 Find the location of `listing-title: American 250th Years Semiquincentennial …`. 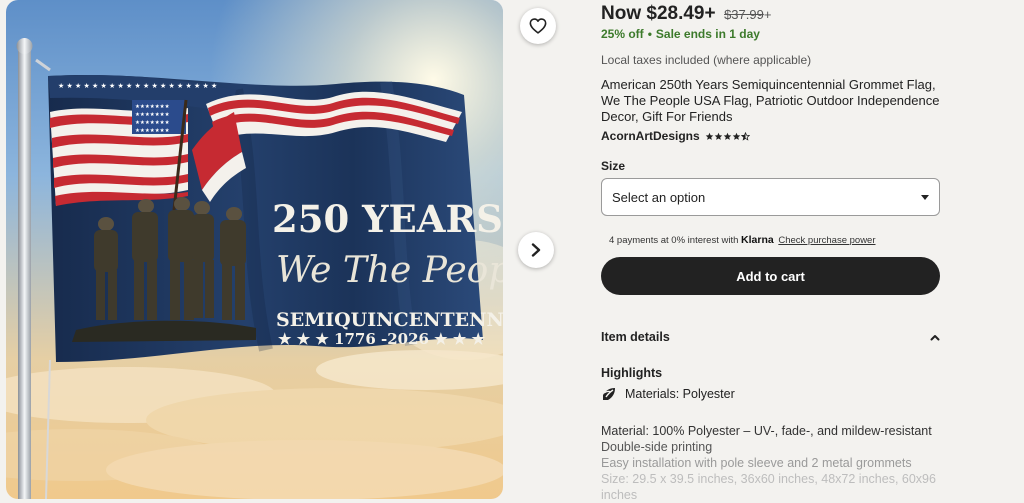

listing-title: American 250th Years Semiquincentennial … is located at coordinates (770, 100).